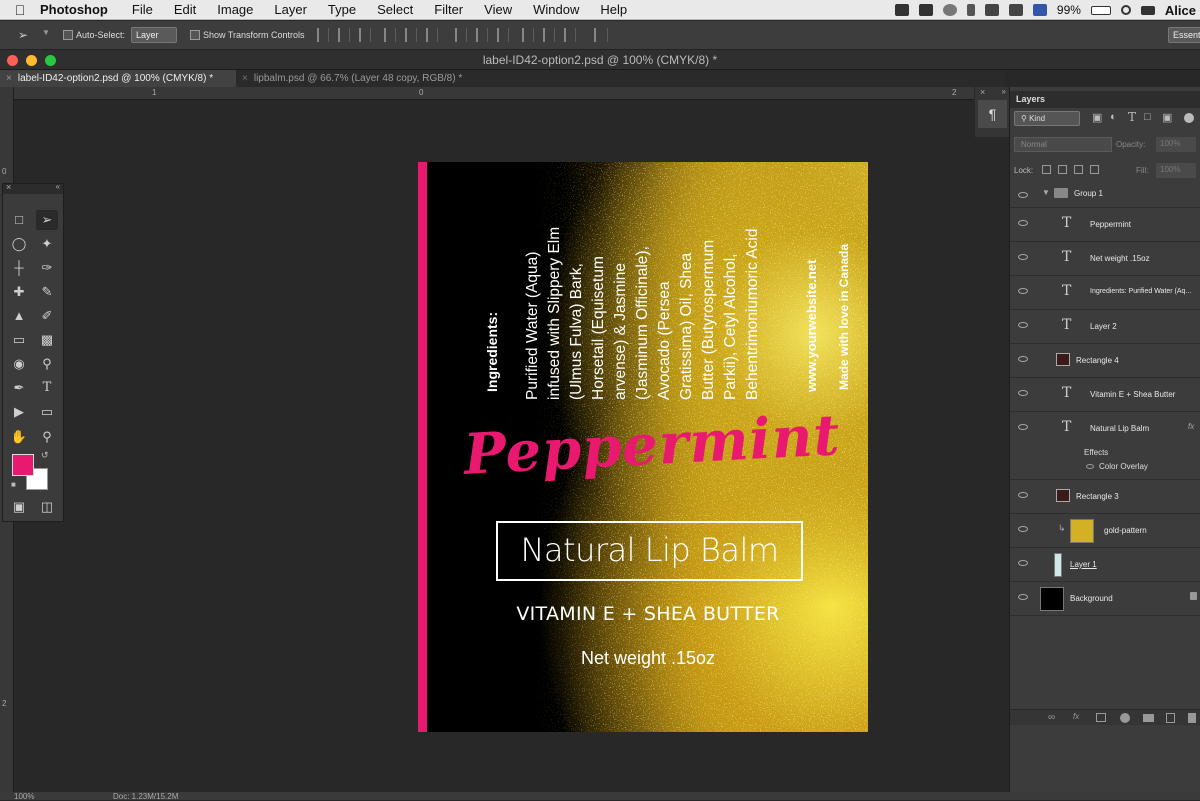 This screenshot has width=1200, height=801. What do you see at coordinates (395, 9) in the screenshot?
I see `menu-select: Select` at bounding box center [395, 9].